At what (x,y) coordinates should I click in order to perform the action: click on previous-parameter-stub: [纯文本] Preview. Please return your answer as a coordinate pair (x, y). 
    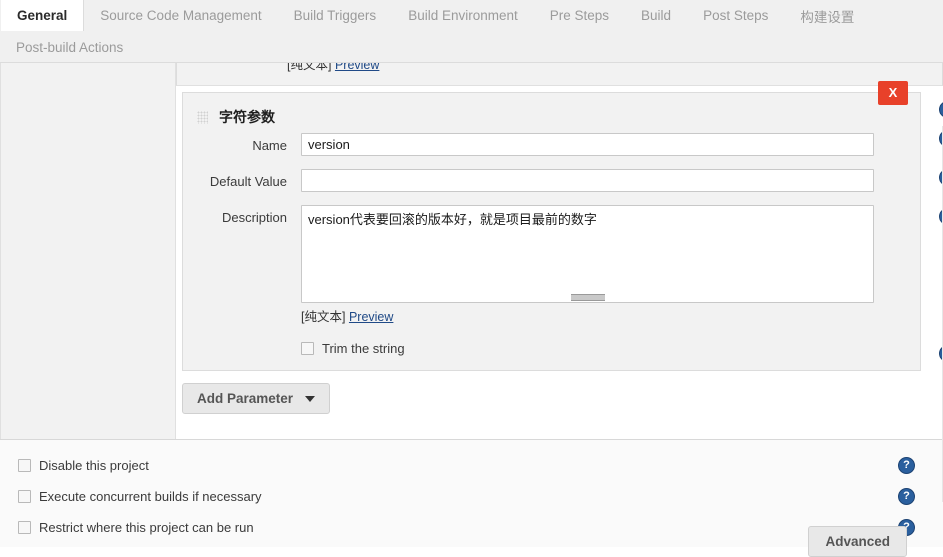
    Looking at the image, I should click on (559, 74).